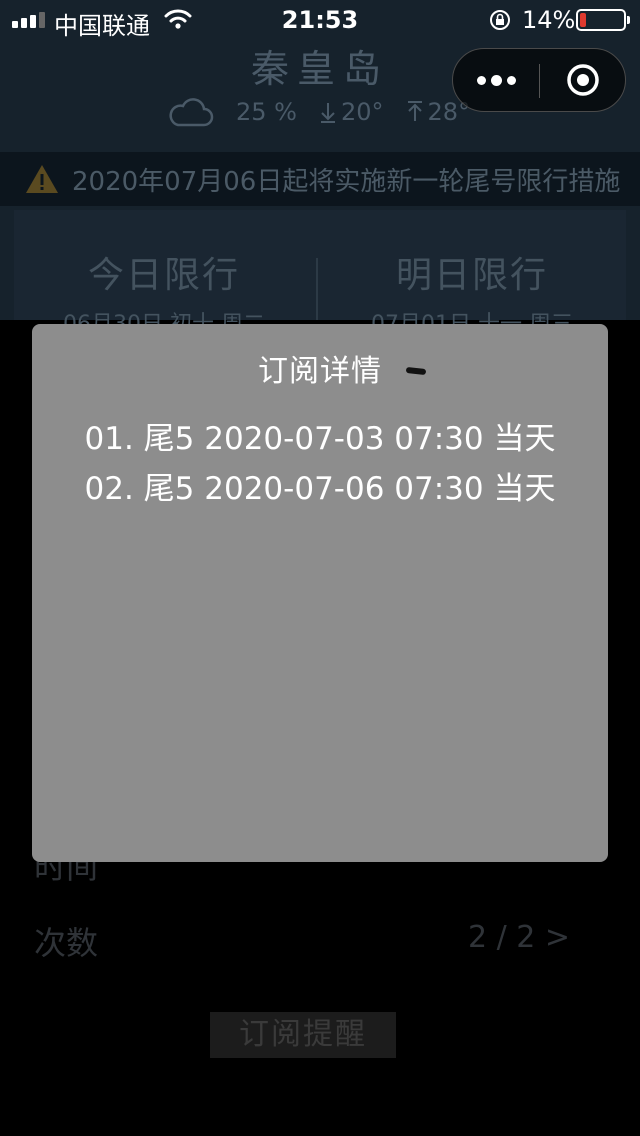 The image size is (640, 1136). I want to click on tomorrow-limit-title: 明日限行, so click(471, 275).